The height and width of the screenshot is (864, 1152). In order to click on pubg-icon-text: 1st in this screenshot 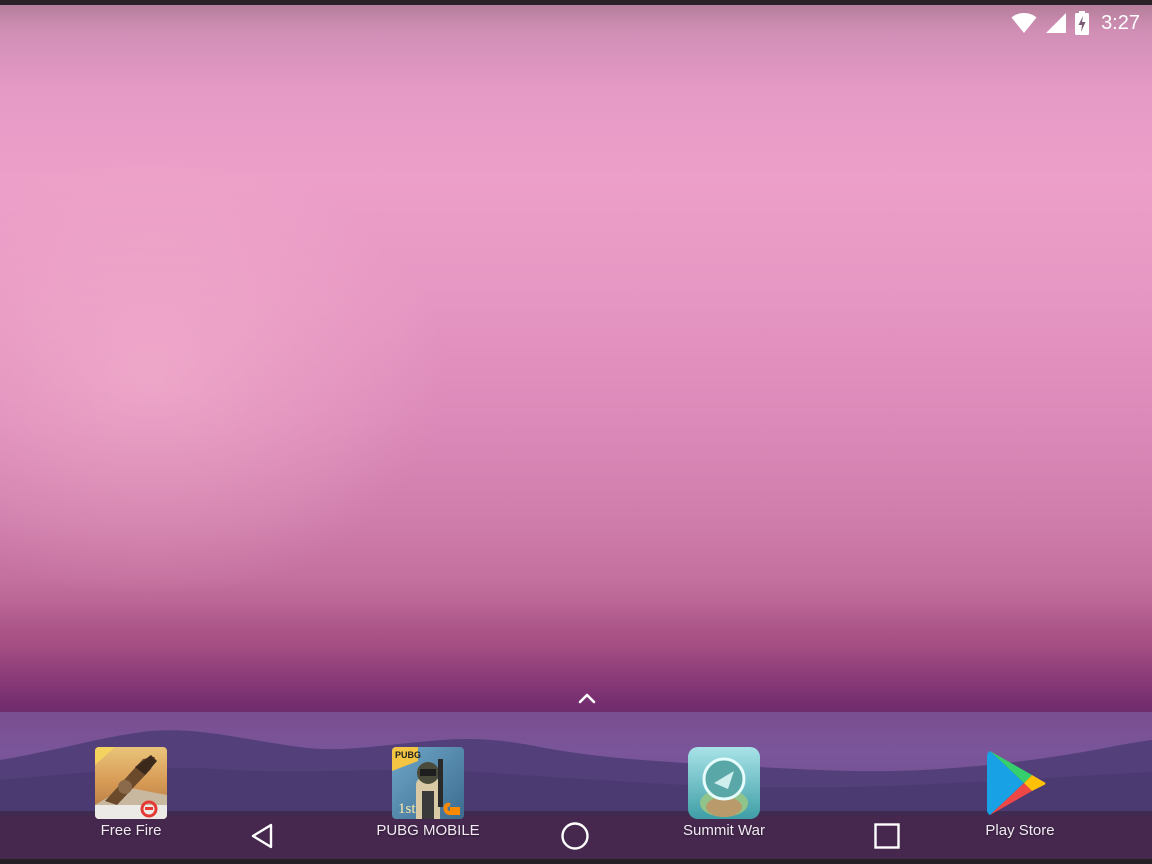, I will do `click(407, 809)`.